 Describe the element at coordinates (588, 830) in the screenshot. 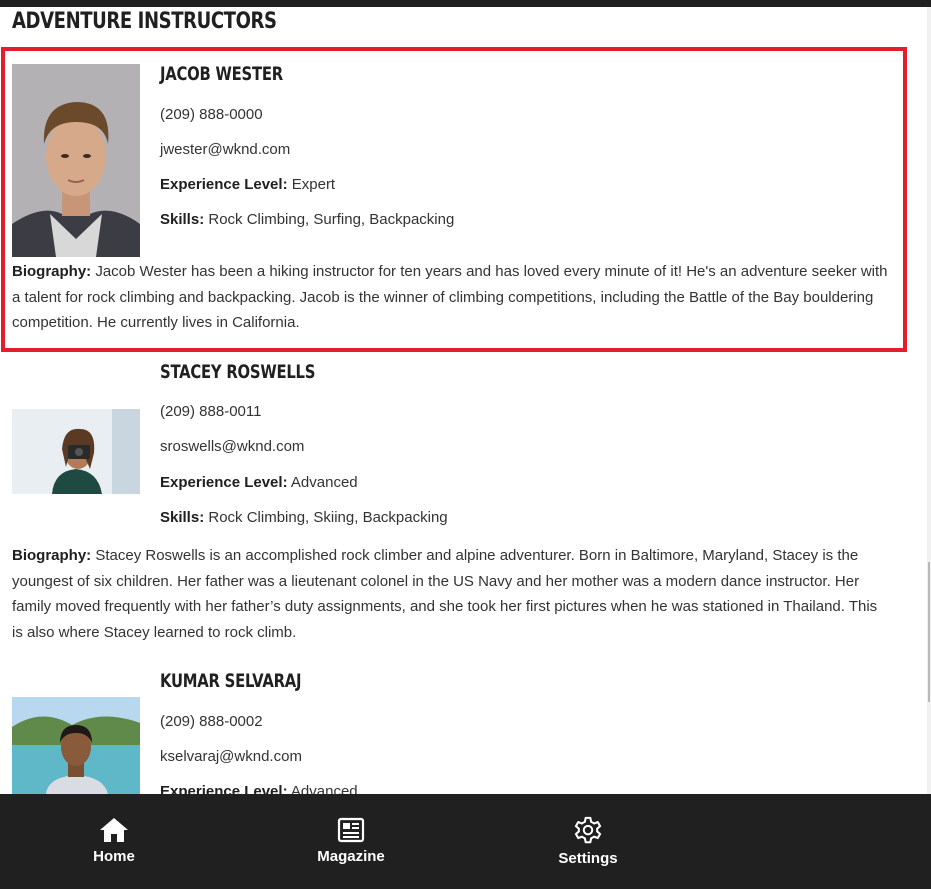

I see `gear-icon` at that location.